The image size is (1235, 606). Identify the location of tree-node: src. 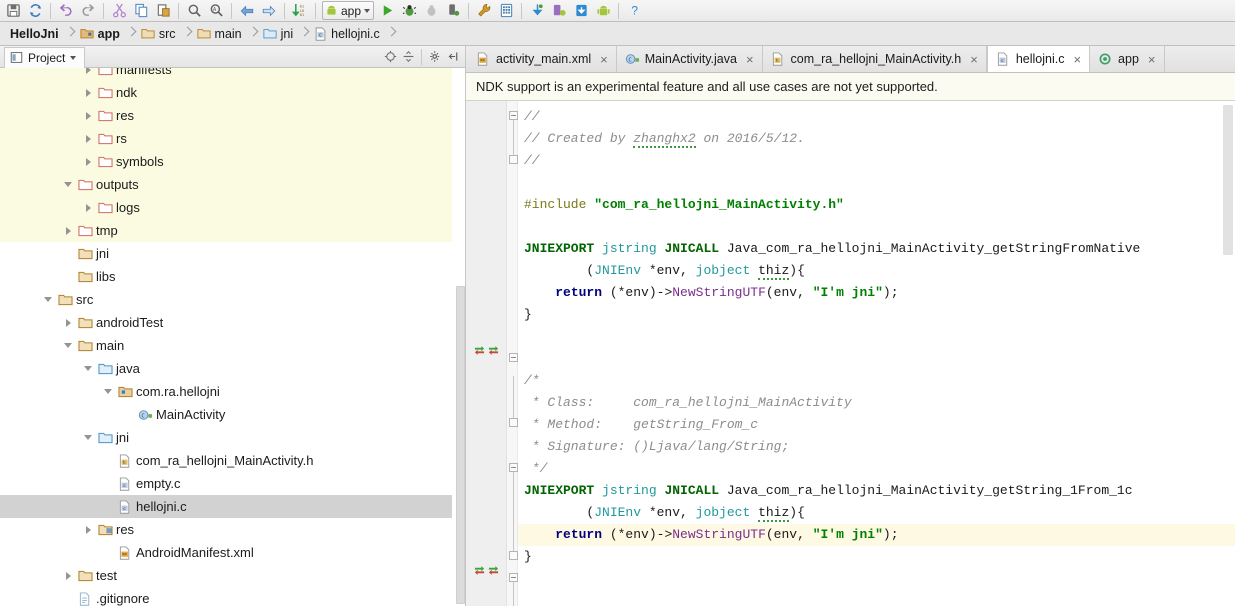
(226, 299).